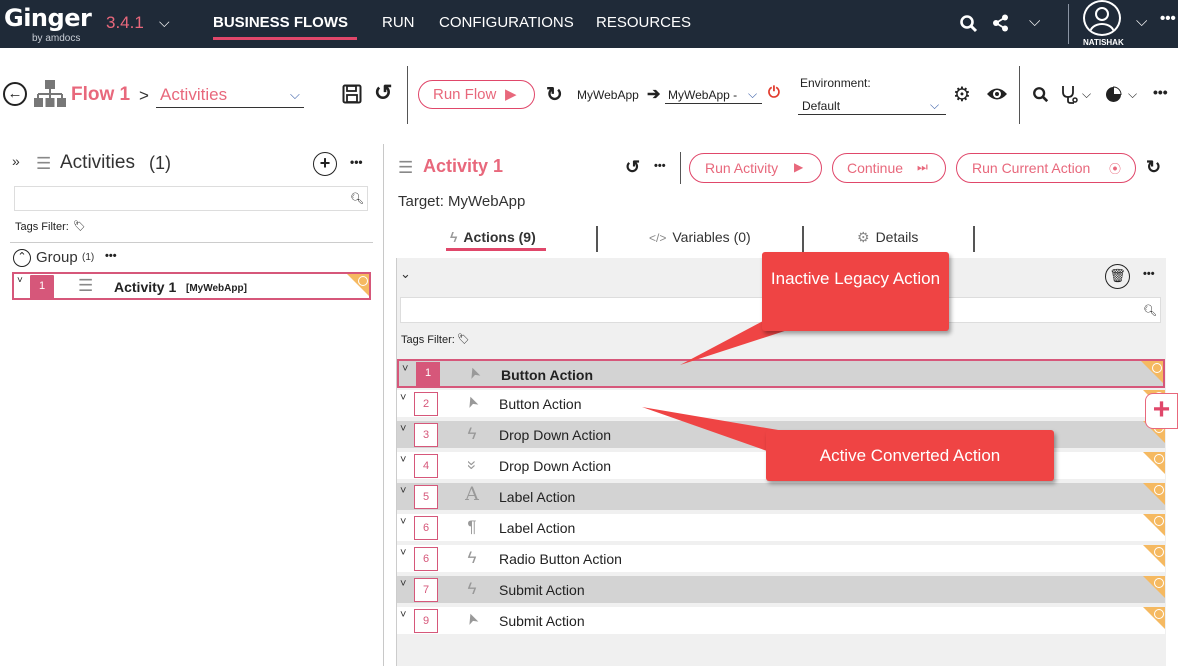 The height and width of the screenshot is (666, 1178). I want to click on activity-more-icon: •••, so click(660, 166).